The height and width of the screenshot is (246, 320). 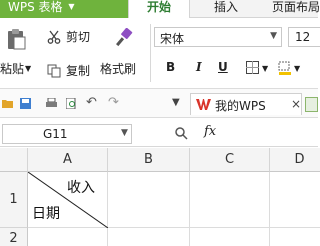 I want to click on copy-label: 复制, so click(x=78, y=71).